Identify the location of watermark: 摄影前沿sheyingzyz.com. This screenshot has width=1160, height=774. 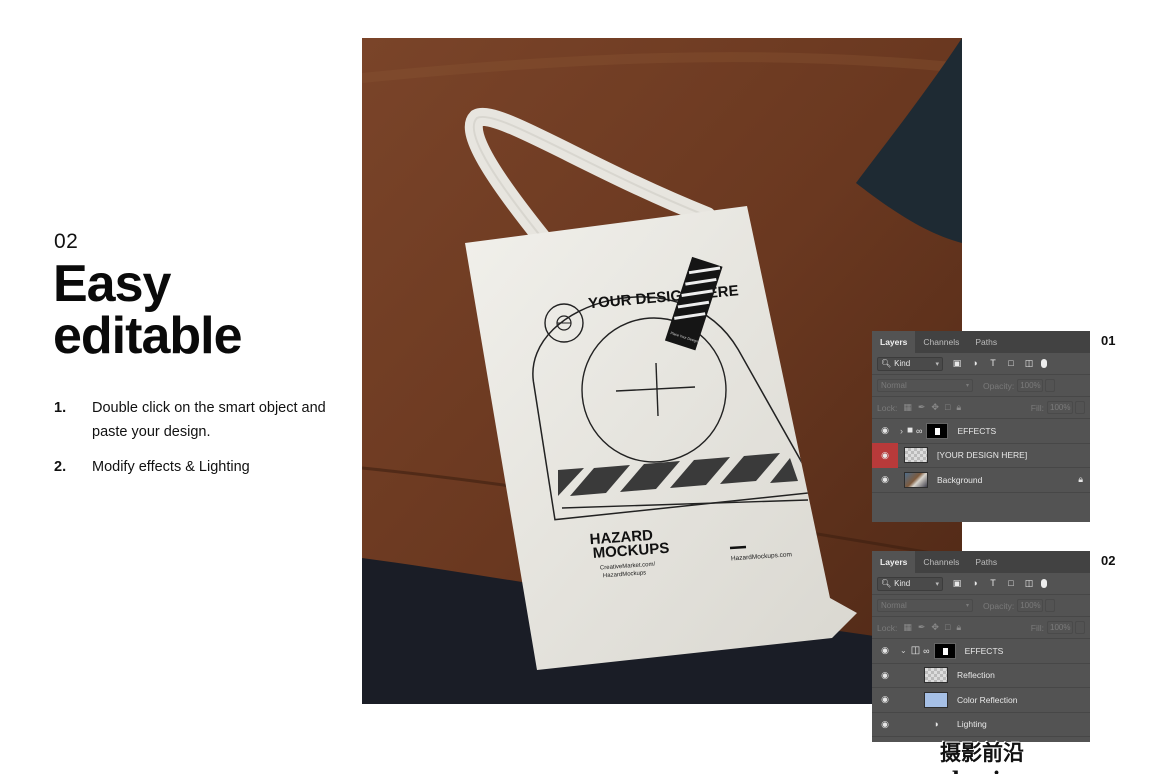
(1031, 757).